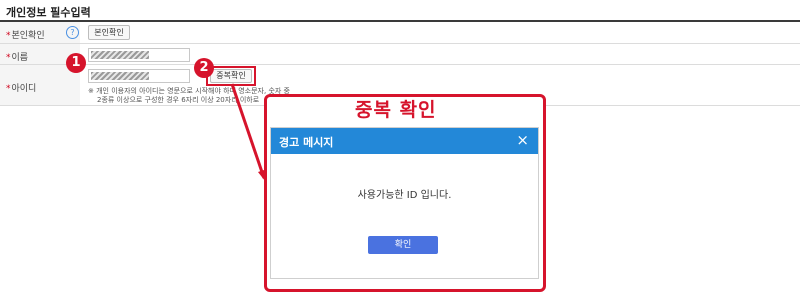  Describe the element at coordinates (522, 140) in the screenshot. I see `close-icon: ×` at that location.